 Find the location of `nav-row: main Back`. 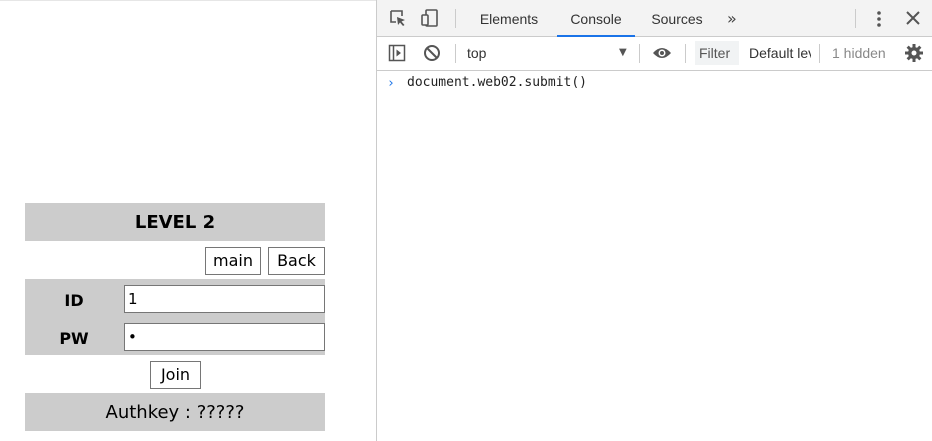

nav-row: main Back is located at coordinates (175, 261).